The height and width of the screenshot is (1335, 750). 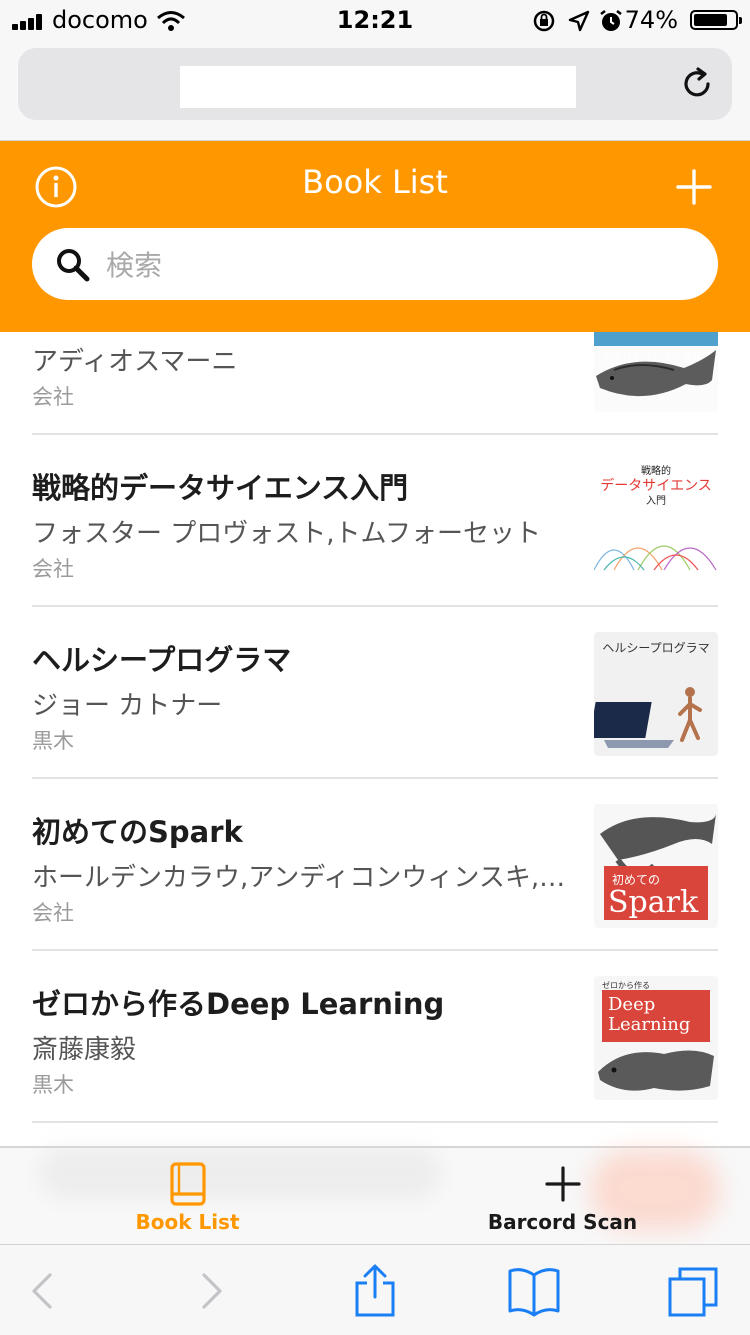 What do you see at coordinates (656, 522) in the screenshot?
I see `book-cover-data-science: 戦略的 データサイエンス 入門` at bounding box center [656, 522].